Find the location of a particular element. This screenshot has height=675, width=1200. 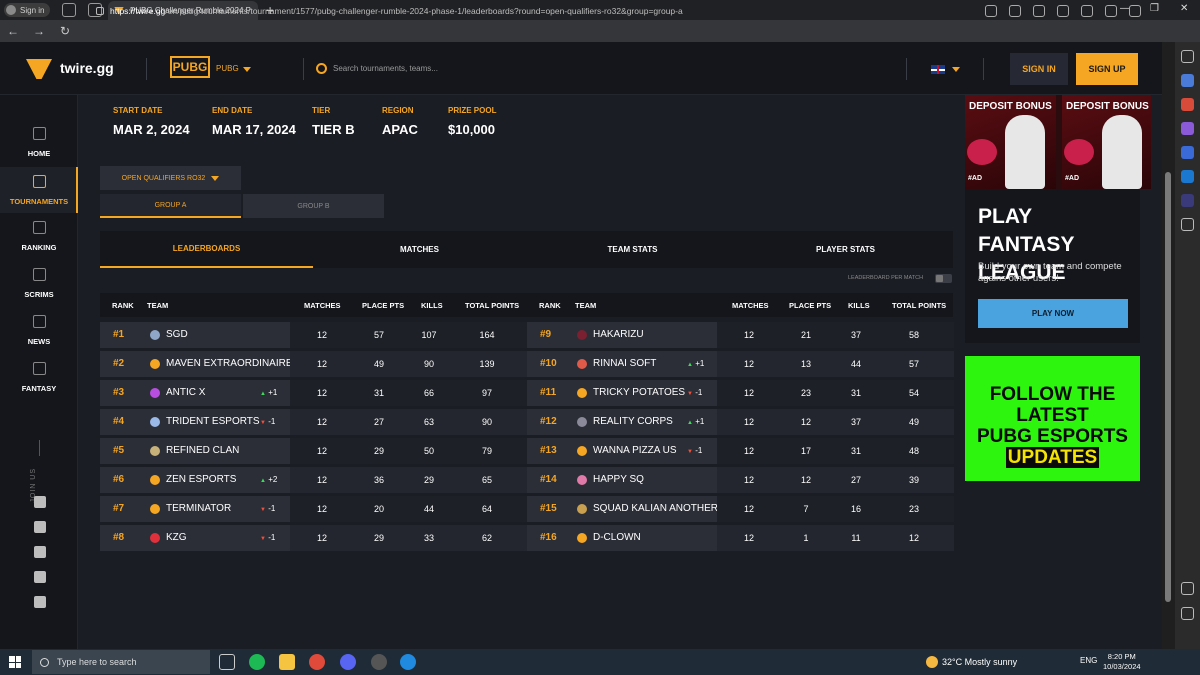

table-row: #13 WANNA PIZZA US ▼ -1 12 17 31 48 is located at coordinates (740, 451).